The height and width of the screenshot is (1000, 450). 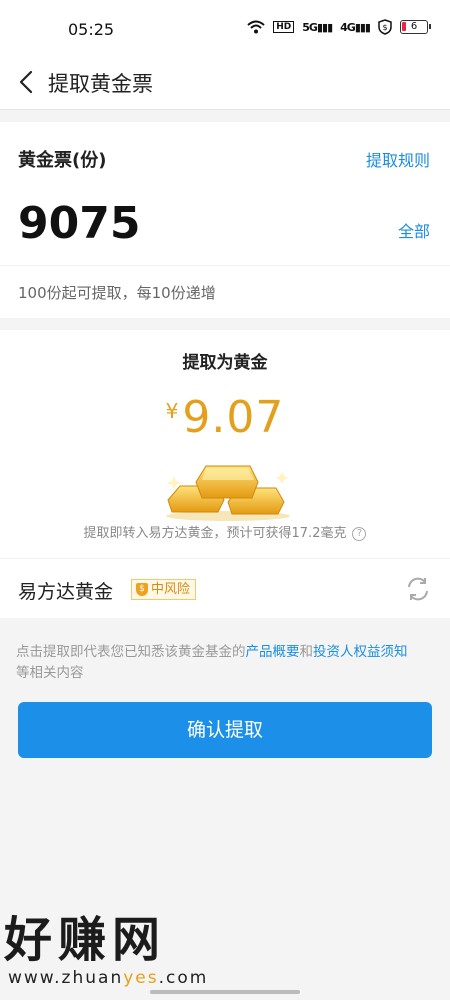 What do you see at coordinates (256, 27) in the screenshot?
I see `wifi-icon` at bounding box center [256, 27].